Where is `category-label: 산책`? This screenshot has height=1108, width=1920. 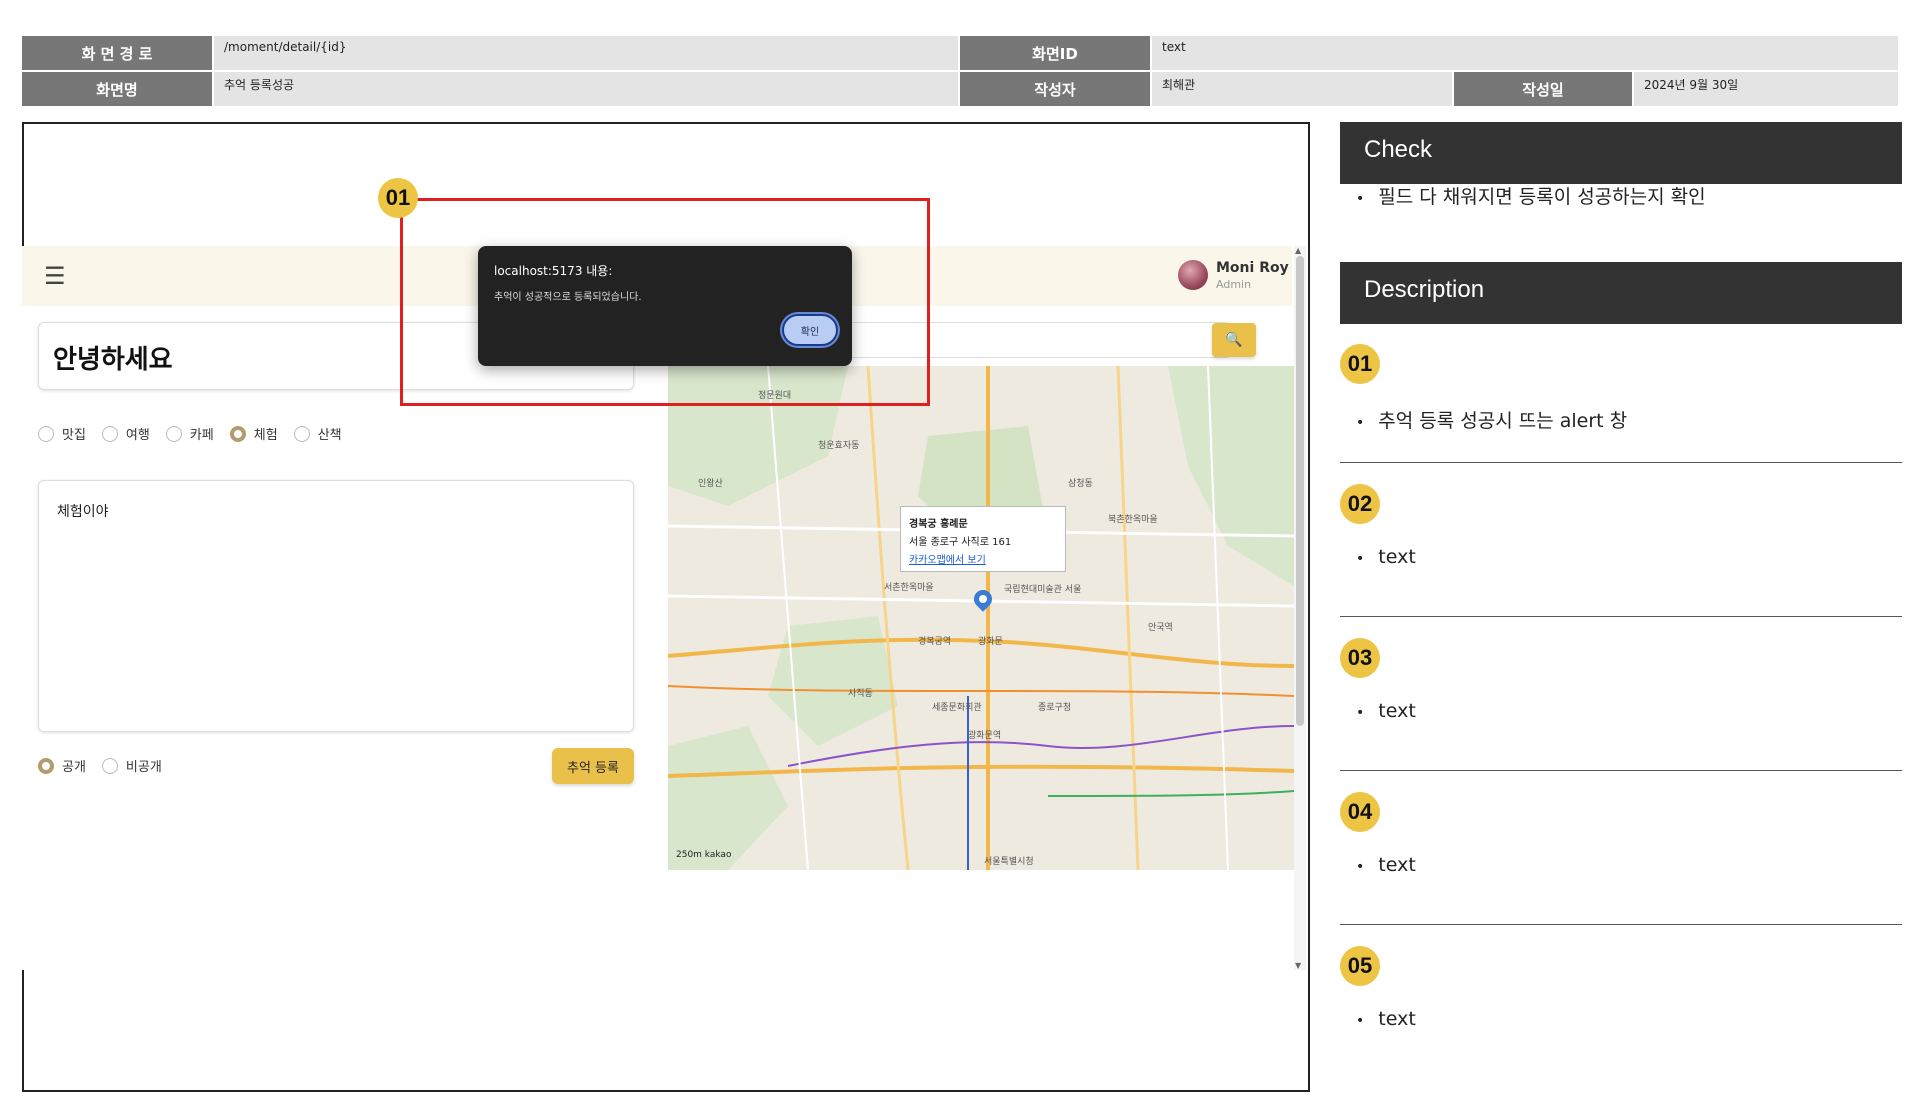 category-label: 산책 is located at coordinates (329, 435).